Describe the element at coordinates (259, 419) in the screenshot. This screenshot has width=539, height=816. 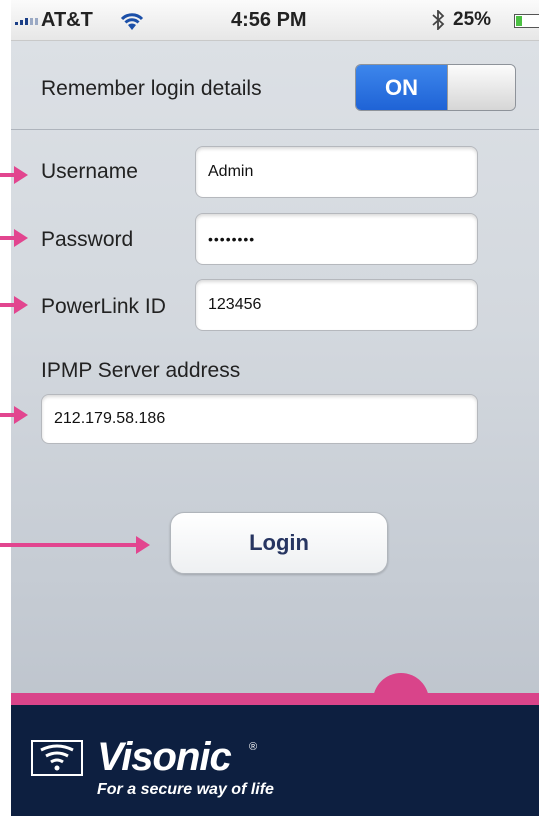
I see `server-address-field: 212.179.58.186` at that location.